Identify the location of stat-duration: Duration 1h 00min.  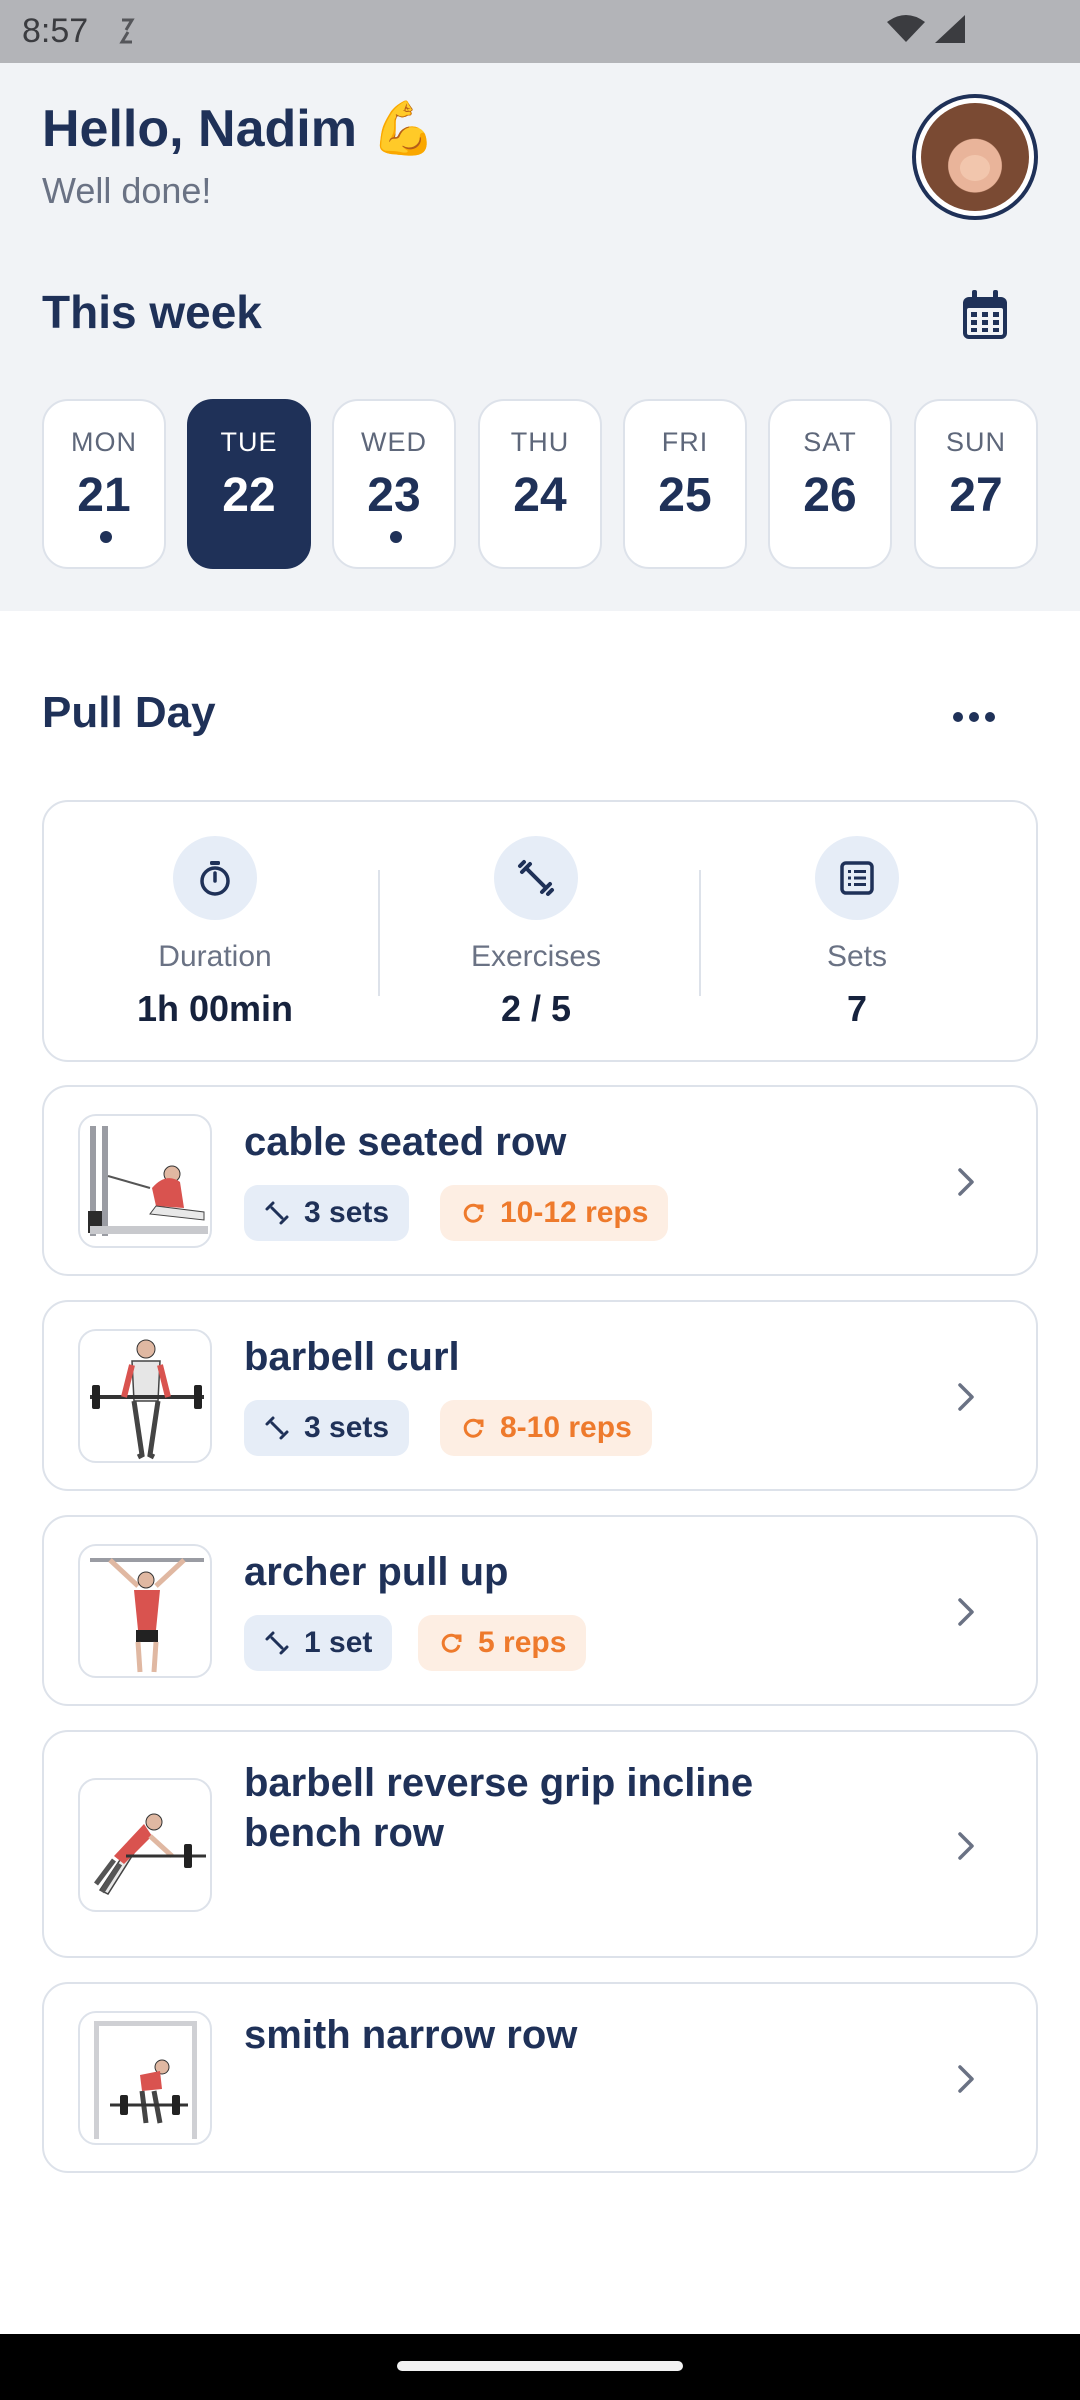
(215, 933).